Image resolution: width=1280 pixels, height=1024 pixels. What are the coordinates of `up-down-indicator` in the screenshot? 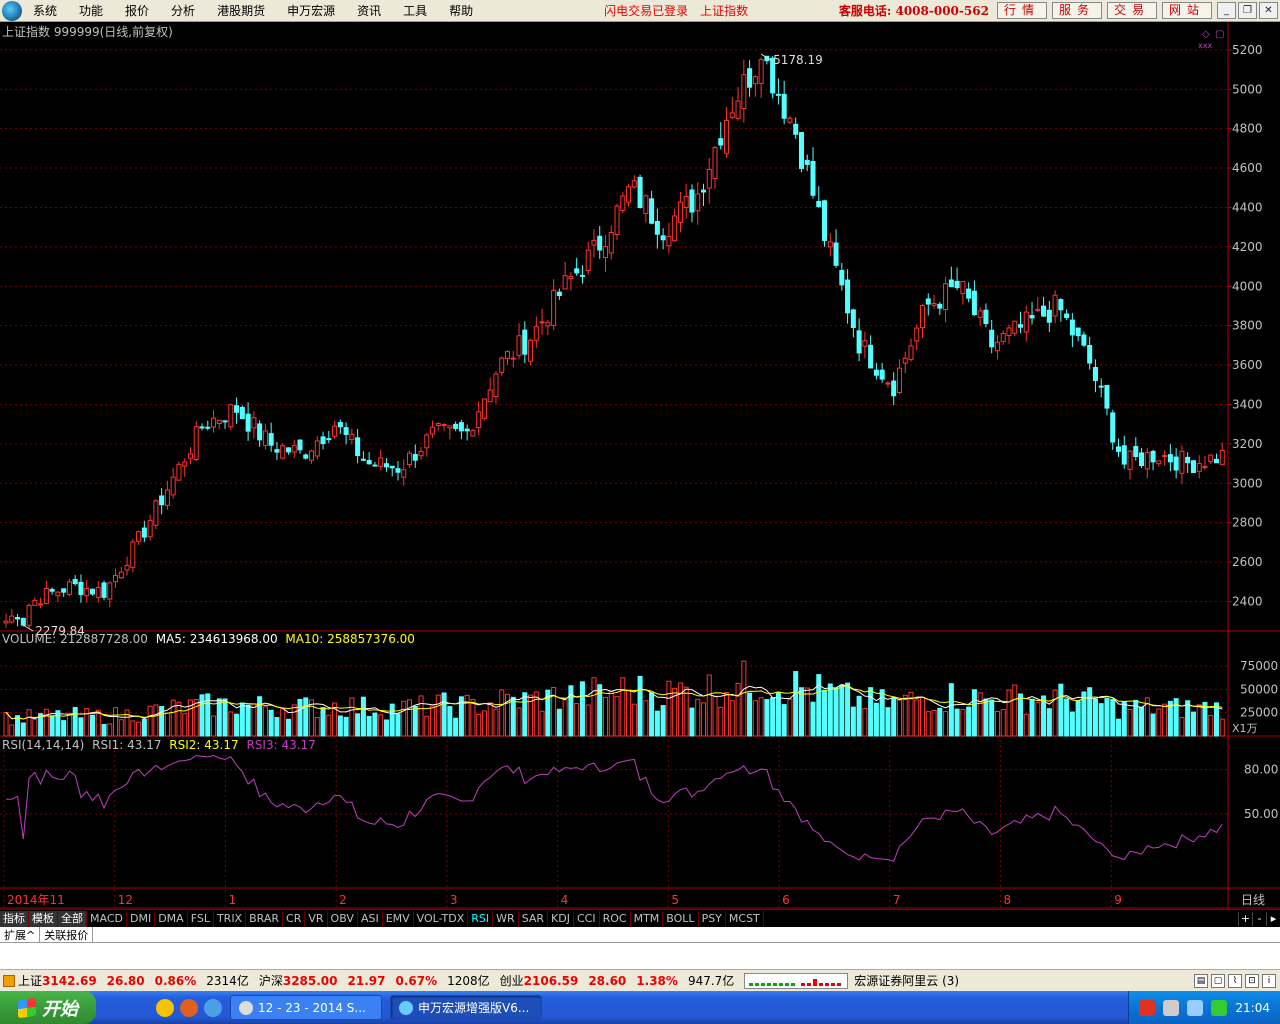 It's located at (796, 980).